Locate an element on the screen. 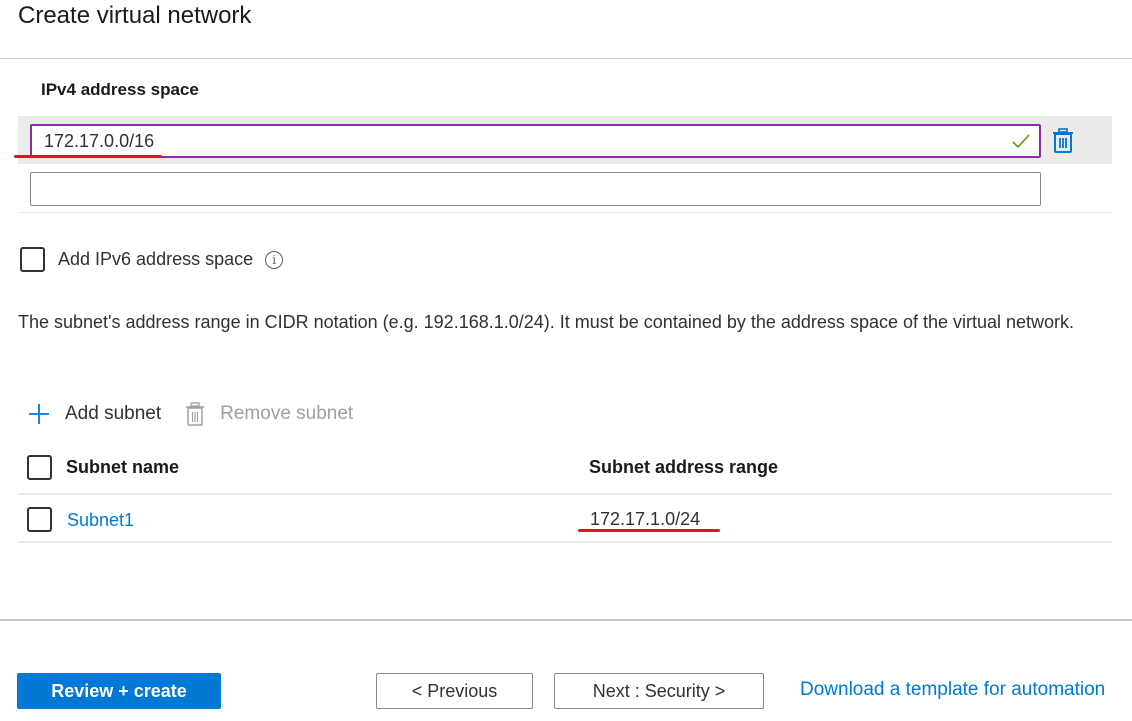  valid-check-icon is located at coordinates (1021, 141).